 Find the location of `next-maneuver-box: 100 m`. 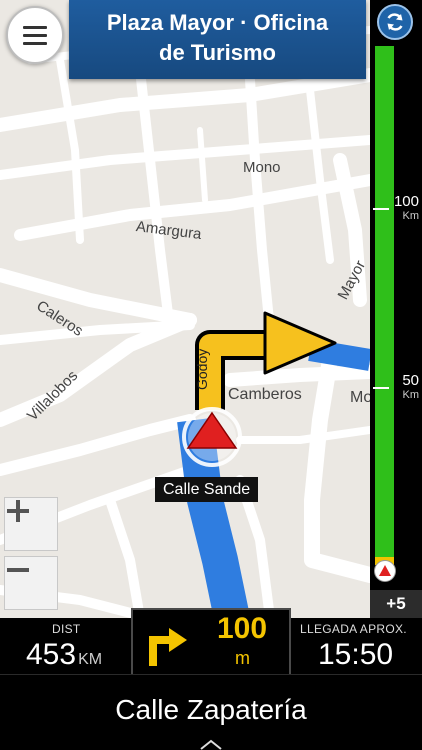

next-maneuver-box: 100 m is located at coordinates (211, 641).